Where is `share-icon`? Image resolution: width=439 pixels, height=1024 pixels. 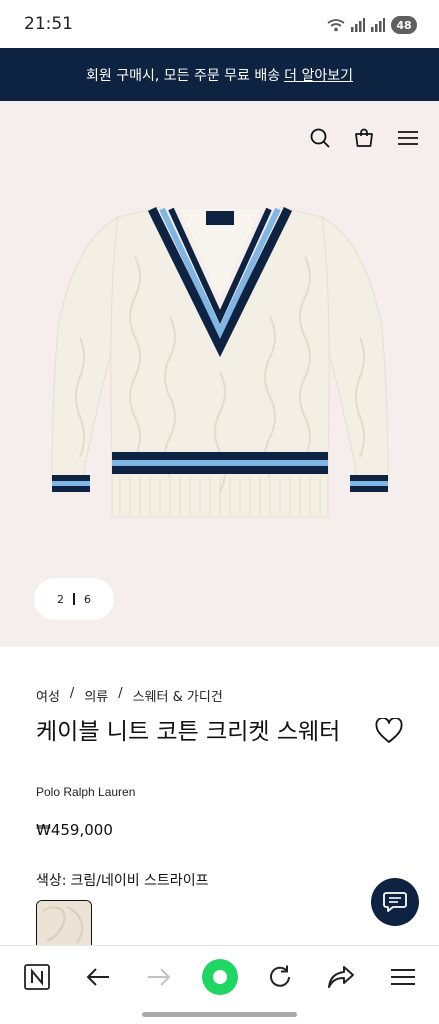 share-icon is located at coordinates (341, 977).